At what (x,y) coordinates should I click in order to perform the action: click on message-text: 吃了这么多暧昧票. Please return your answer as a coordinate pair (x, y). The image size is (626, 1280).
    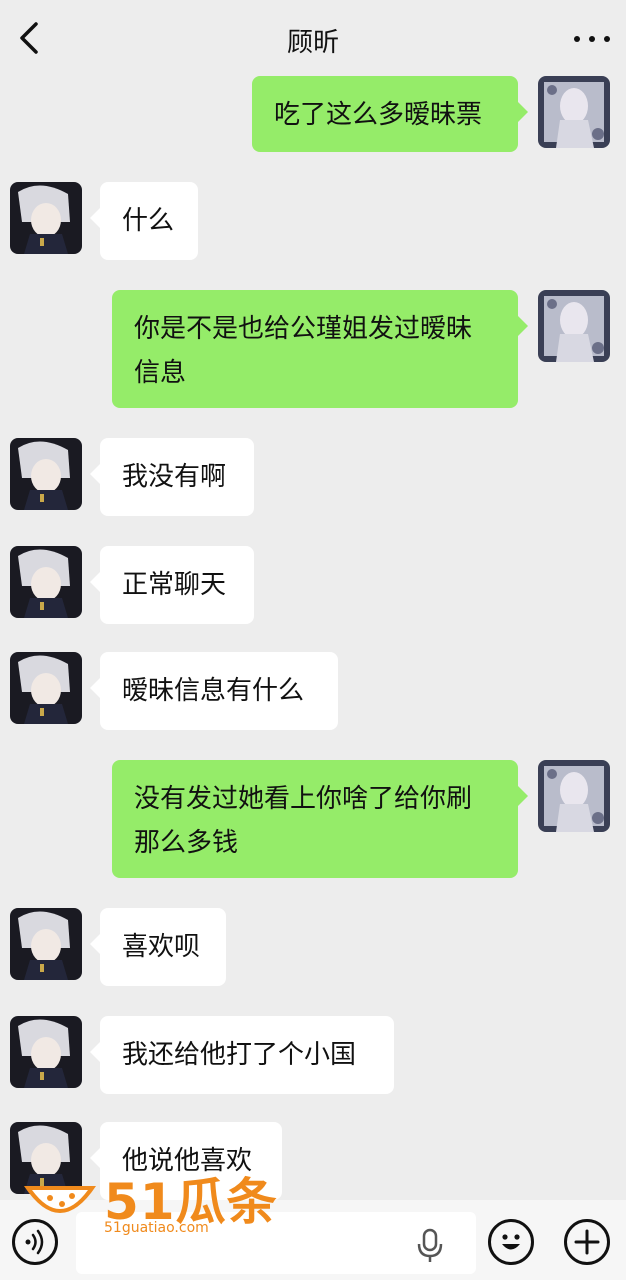
    Looking at the image, I should click on (378, 115).